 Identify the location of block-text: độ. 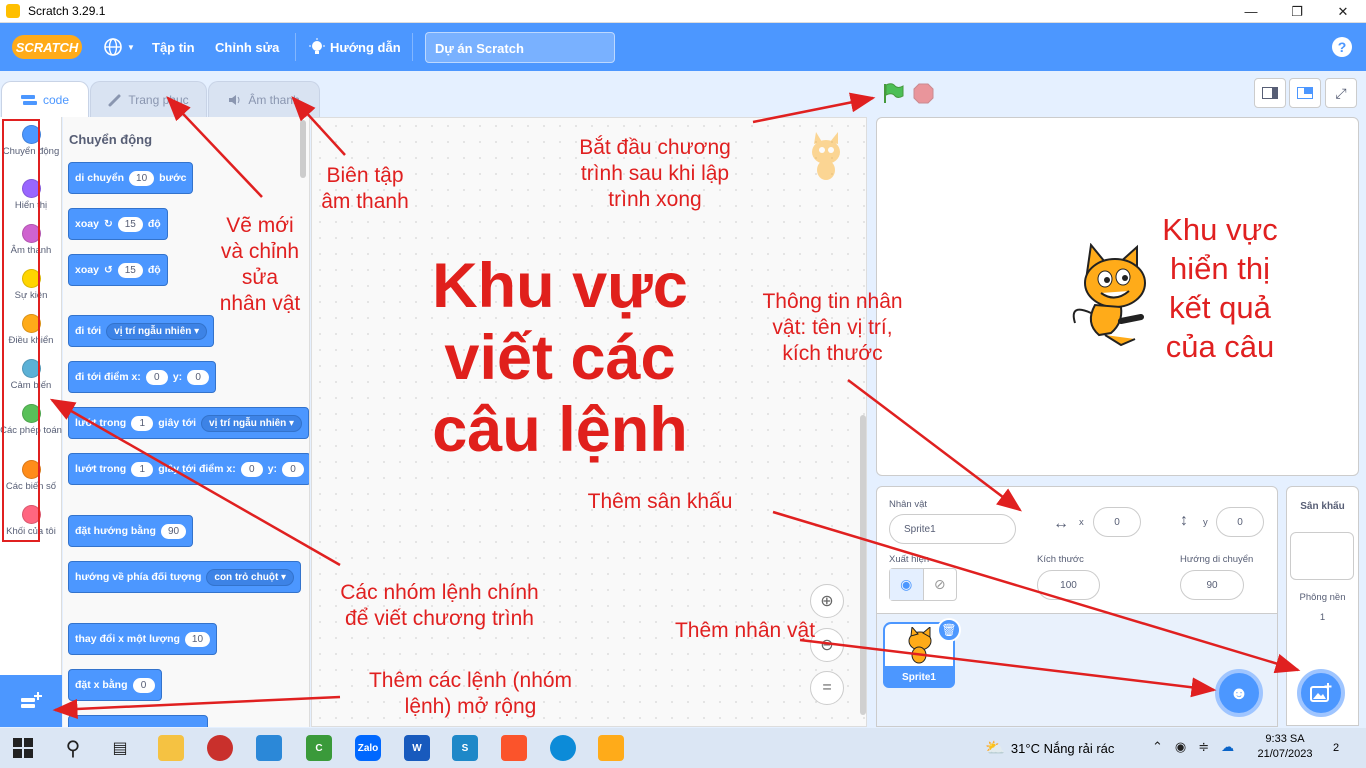
(154, 270).